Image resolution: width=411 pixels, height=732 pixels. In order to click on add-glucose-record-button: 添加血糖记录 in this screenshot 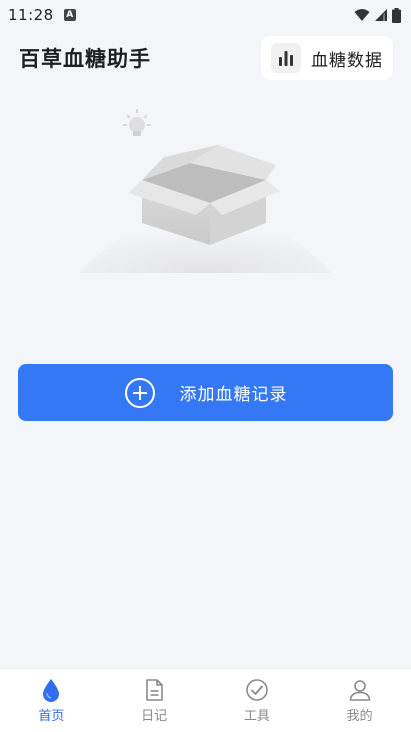, I will do `click(205, 392)`.